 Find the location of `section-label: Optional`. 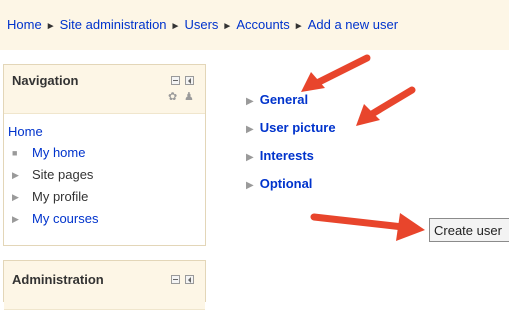

section-label: Optional is located at coordinates (286, 183).